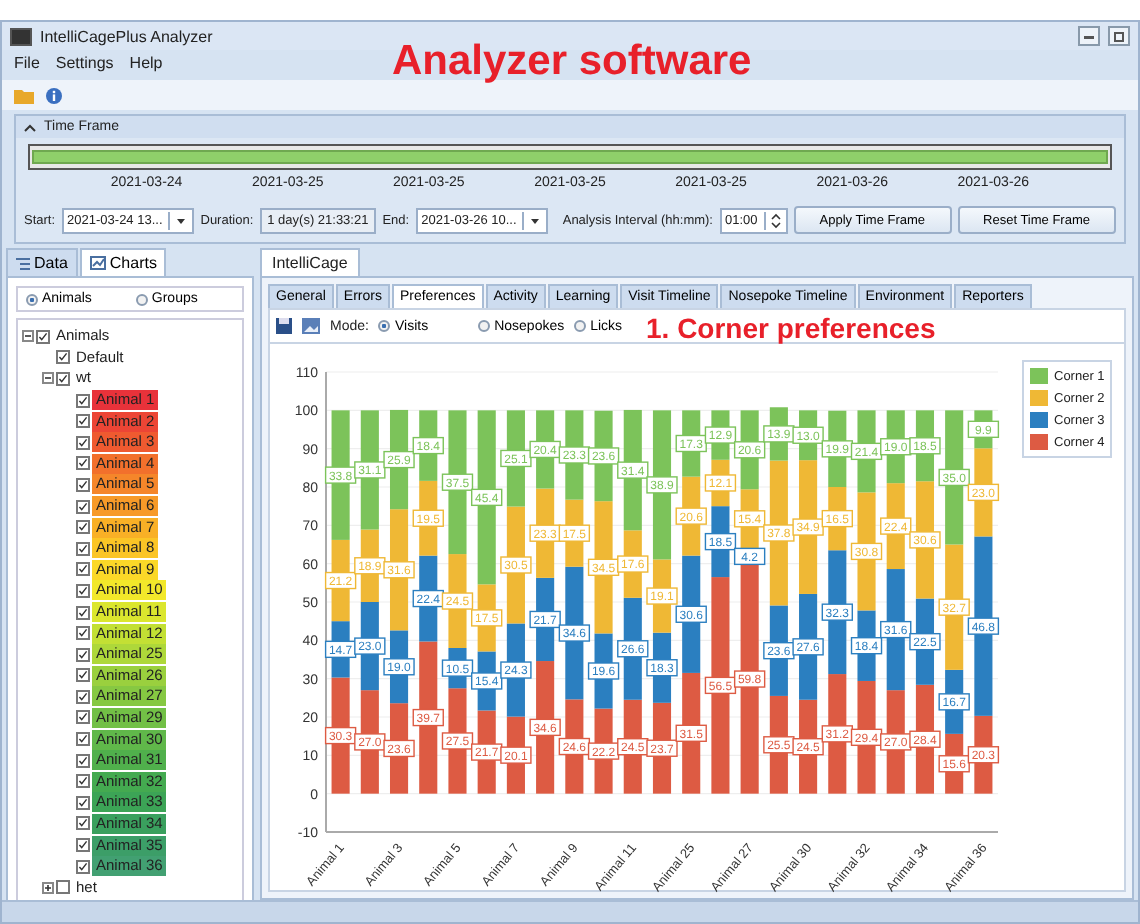  Describe the element at coordinates (84, 65) in the screenshot. I see `menu-item: Settings` at that location.